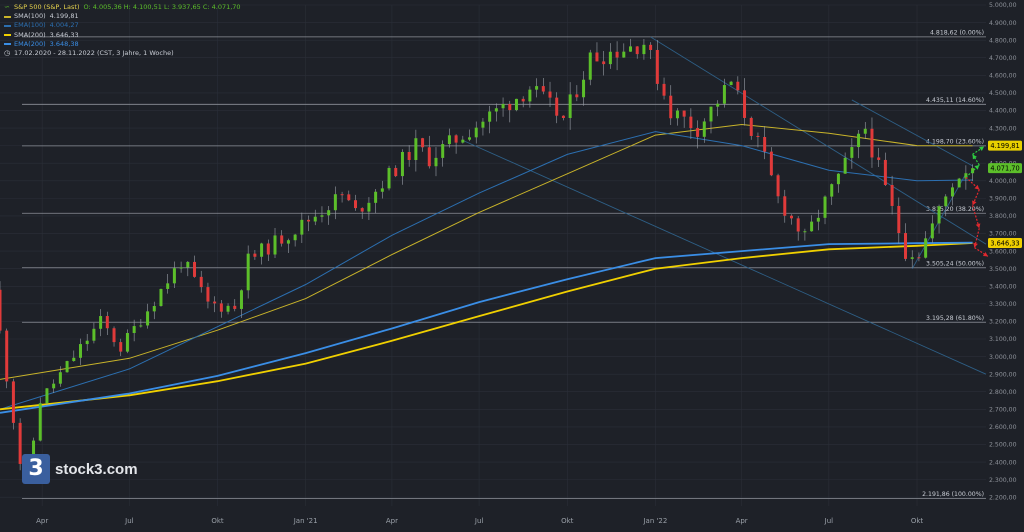  I want to click on price-tag-label: 4.071,70, so click(1004, 168).